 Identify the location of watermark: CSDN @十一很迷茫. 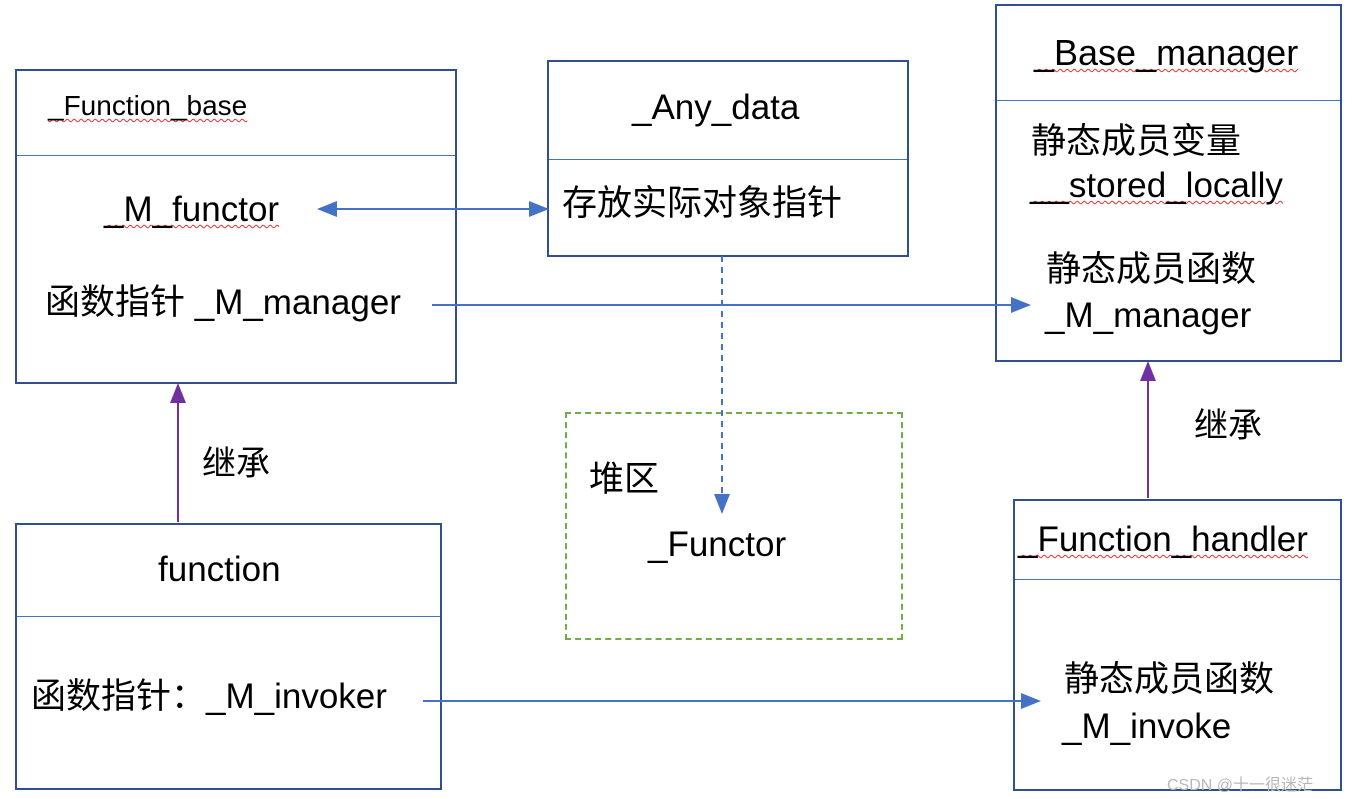
(1240, 785).